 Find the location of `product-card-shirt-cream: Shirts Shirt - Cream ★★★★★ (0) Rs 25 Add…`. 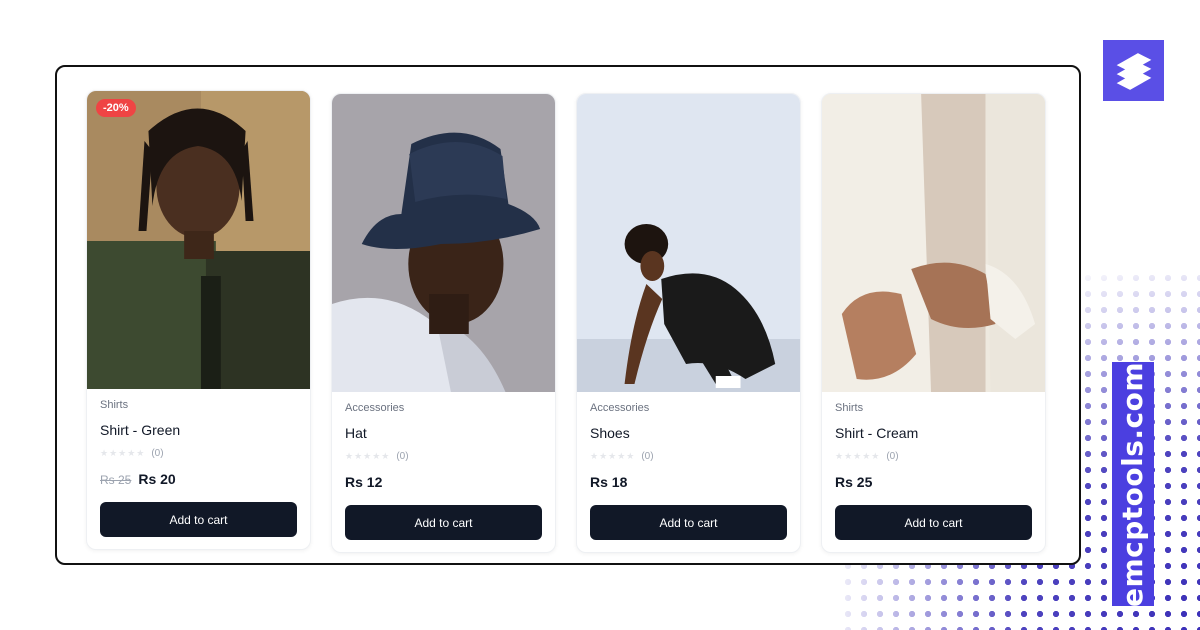

product-card-shirt-cream: Shirts Shirt - Cream ★★★★★ (0) Rs 25 Add… is located at coordinates (933, 323).